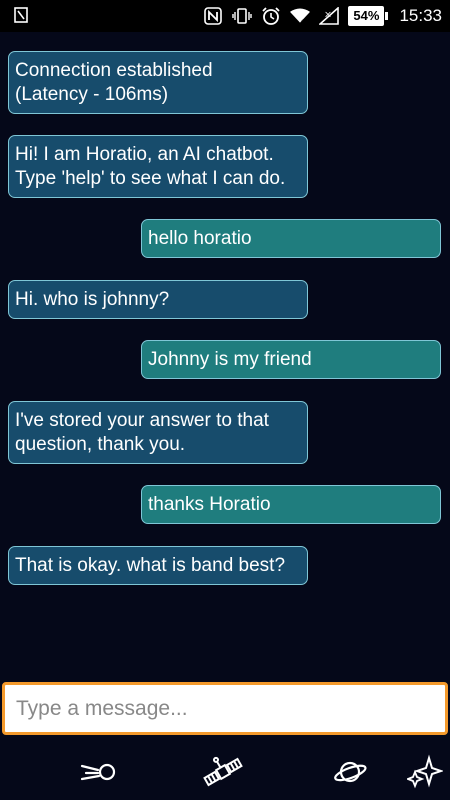  I want to click on sparkles-icon, so click(425, 772).